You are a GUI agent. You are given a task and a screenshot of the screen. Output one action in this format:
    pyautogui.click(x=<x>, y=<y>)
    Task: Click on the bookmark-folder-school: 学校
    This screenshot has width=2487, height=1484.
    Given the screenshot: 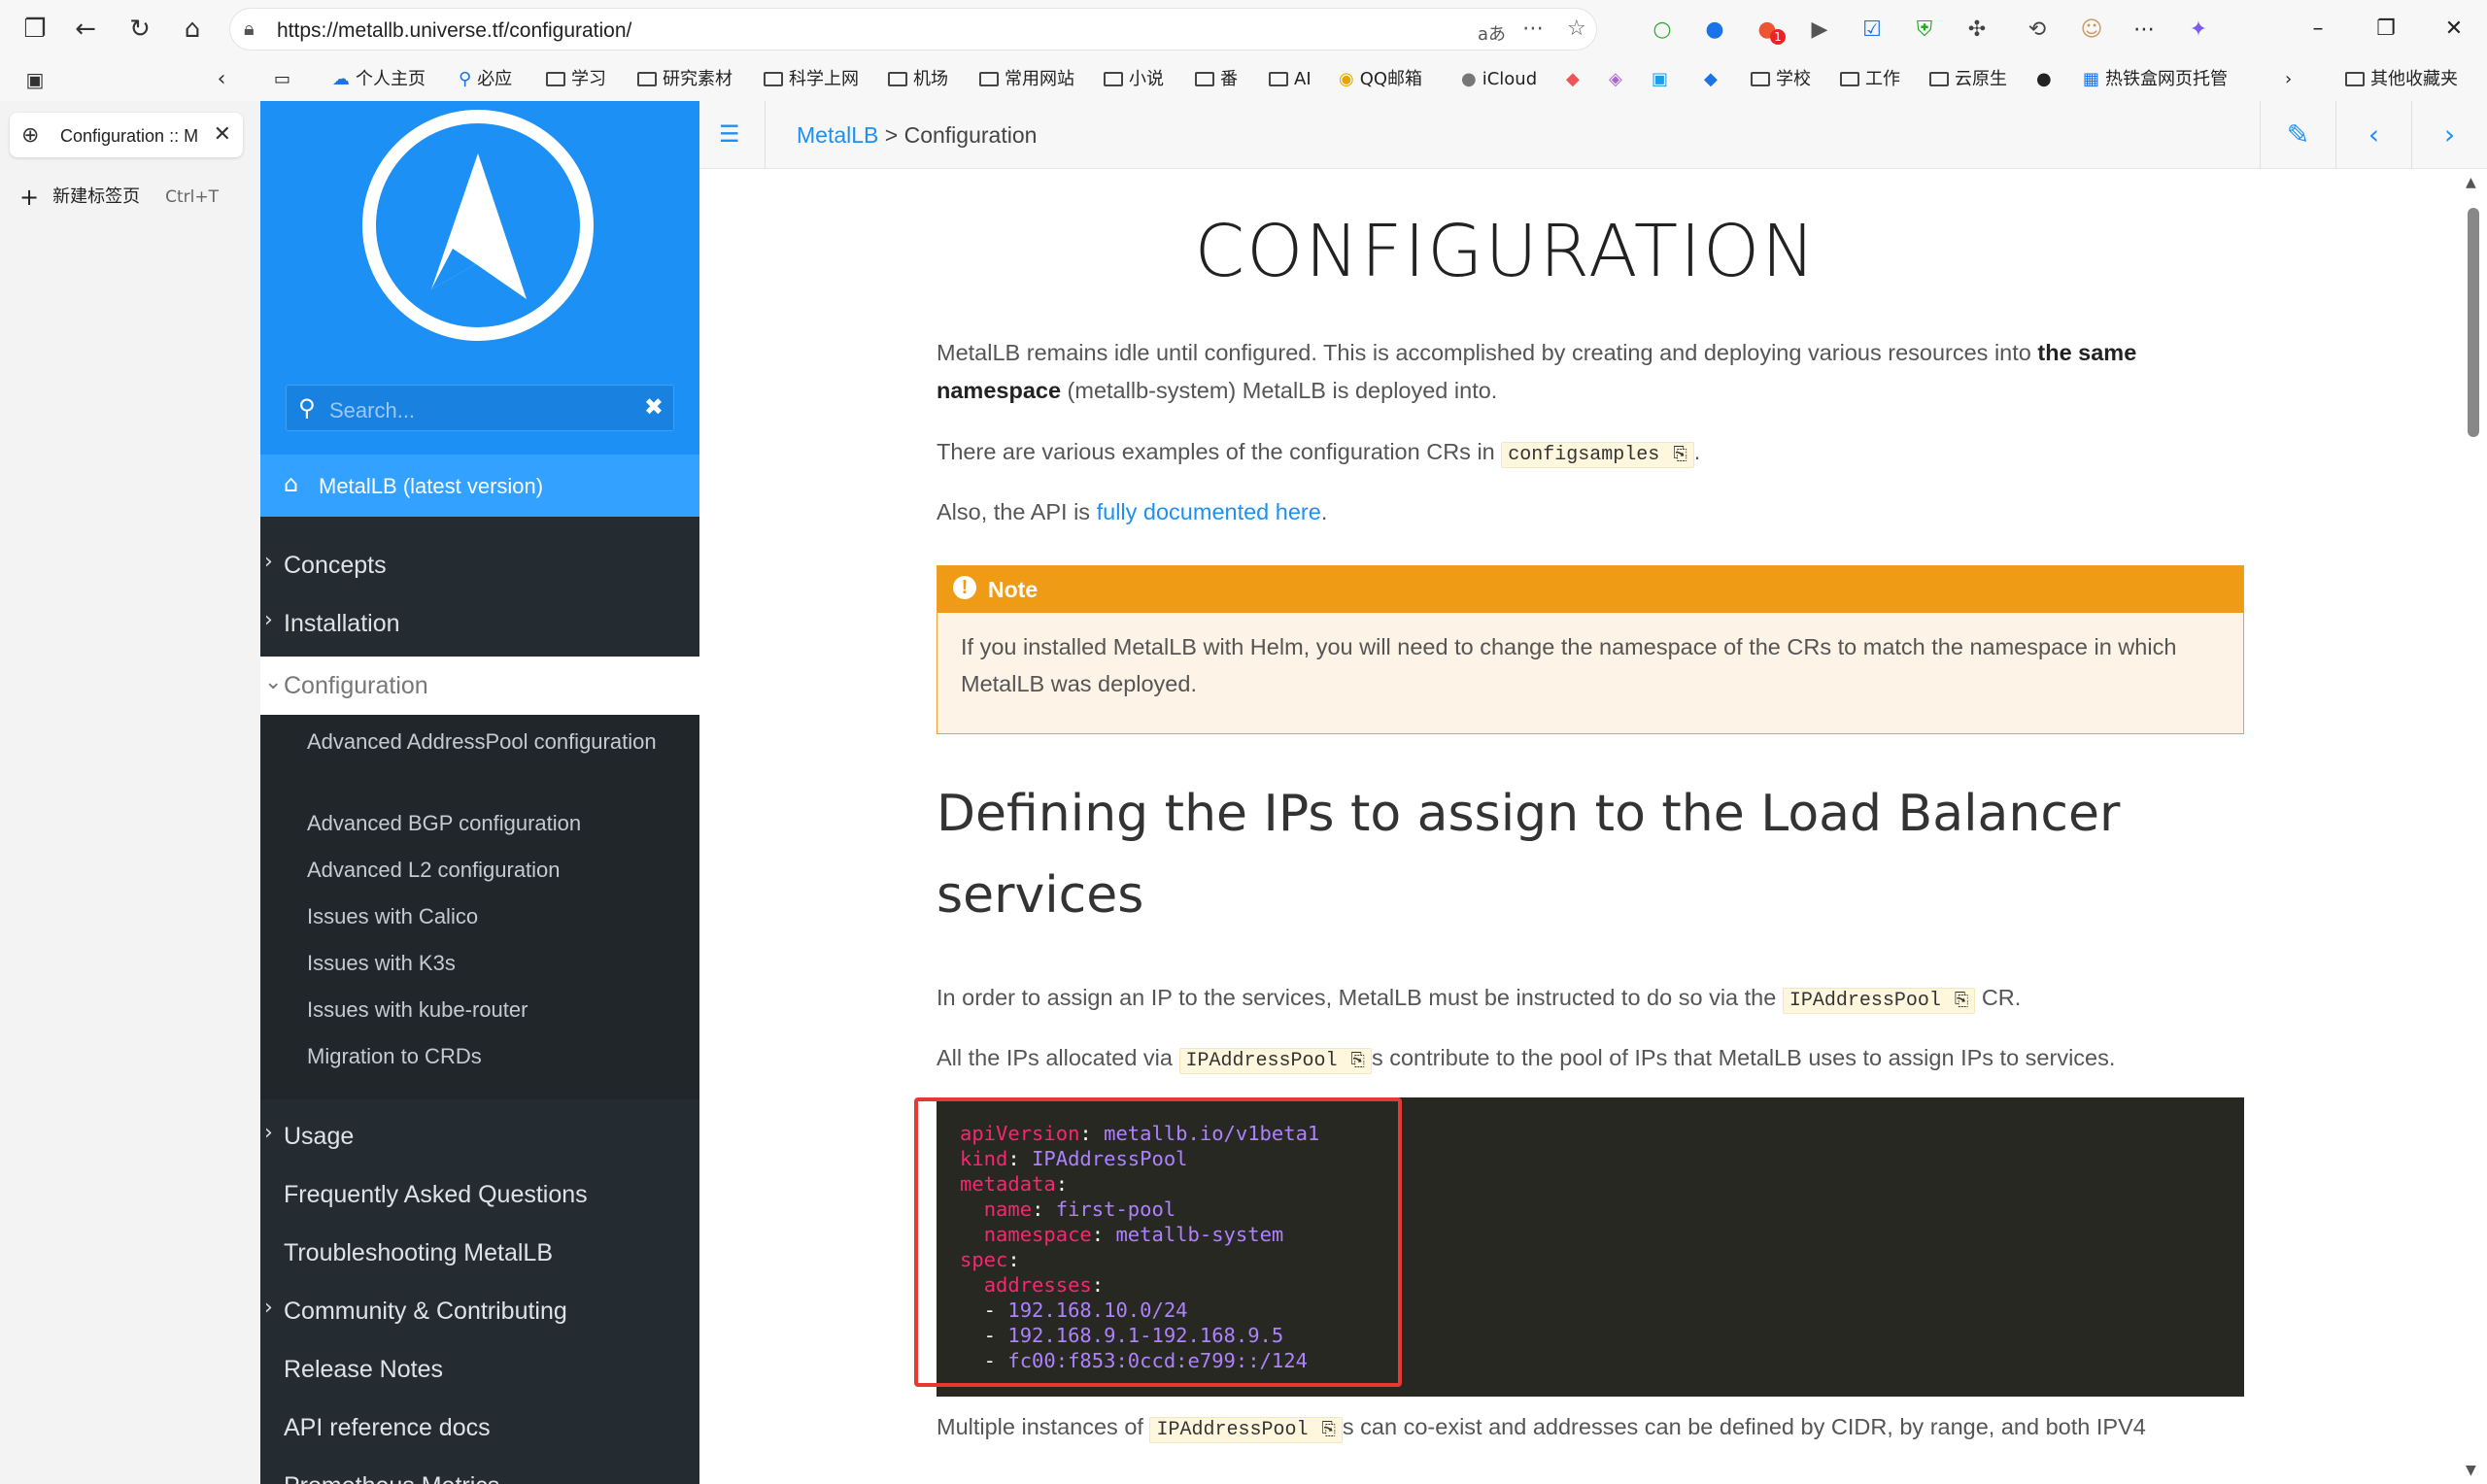 What is the action you would take?
    pyautogui.click(x=1781, y=80)
    